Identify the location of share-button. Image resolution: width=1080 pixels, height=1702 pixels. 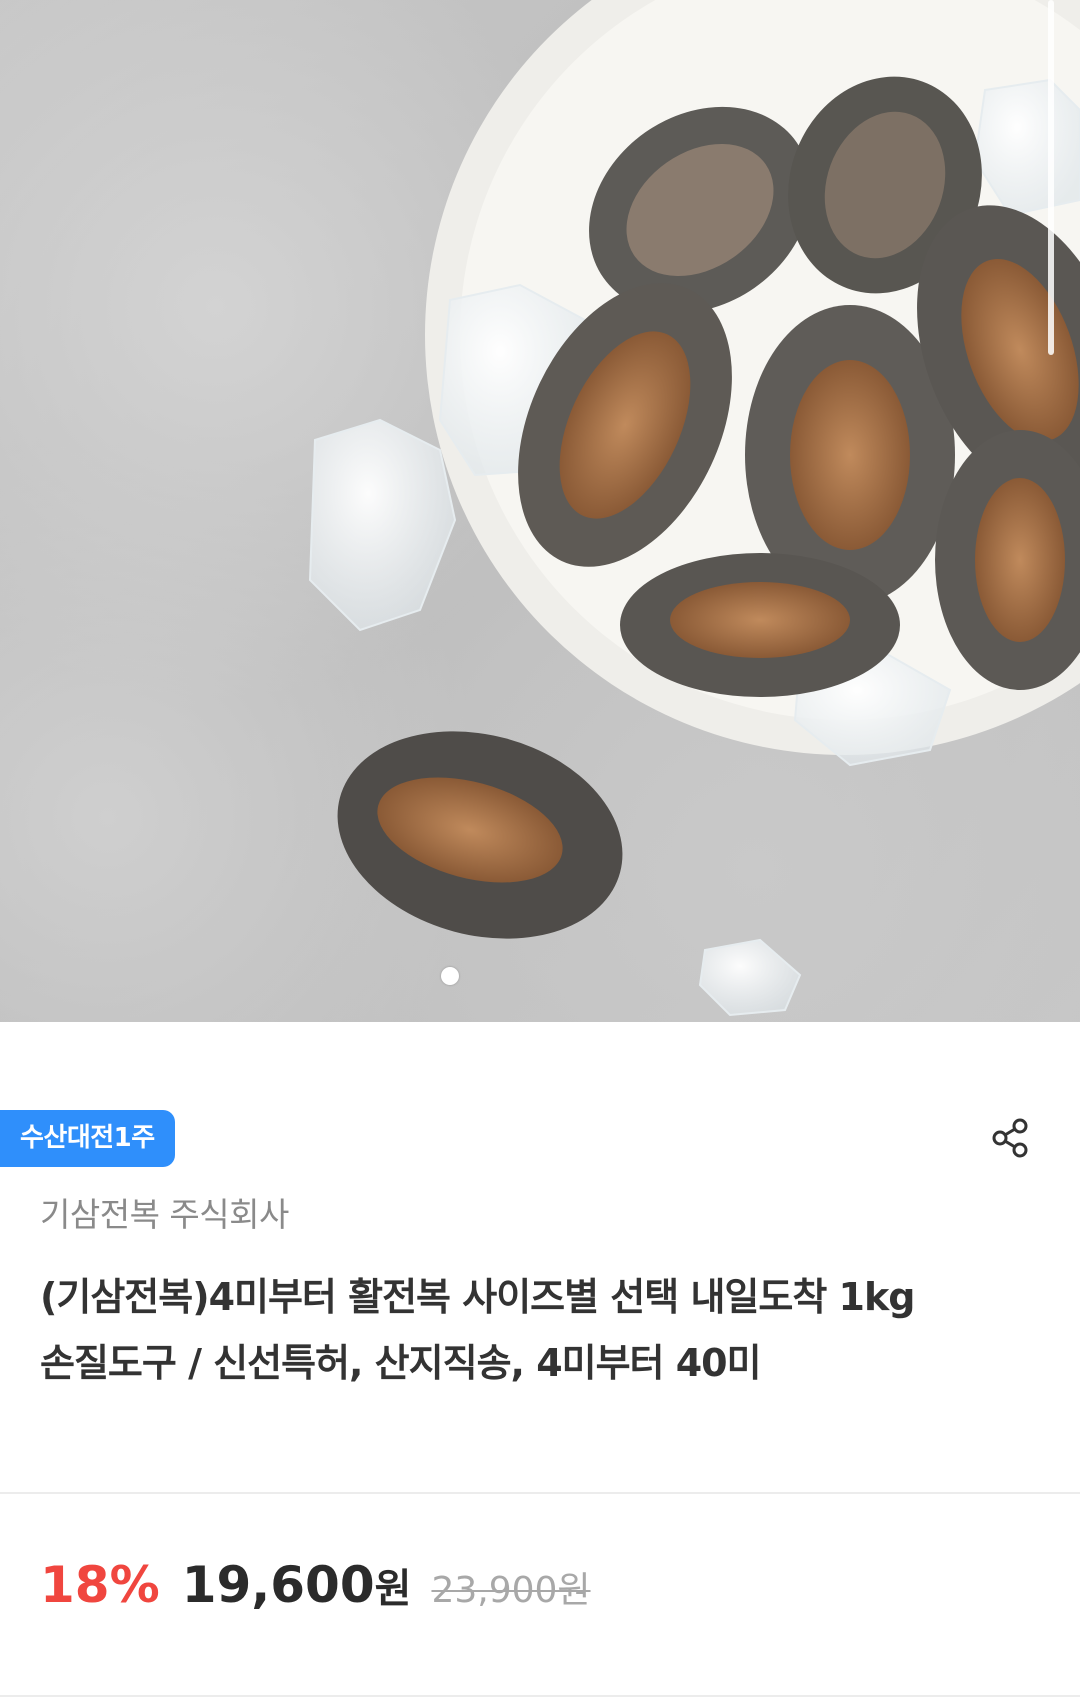
(1010, 1138).